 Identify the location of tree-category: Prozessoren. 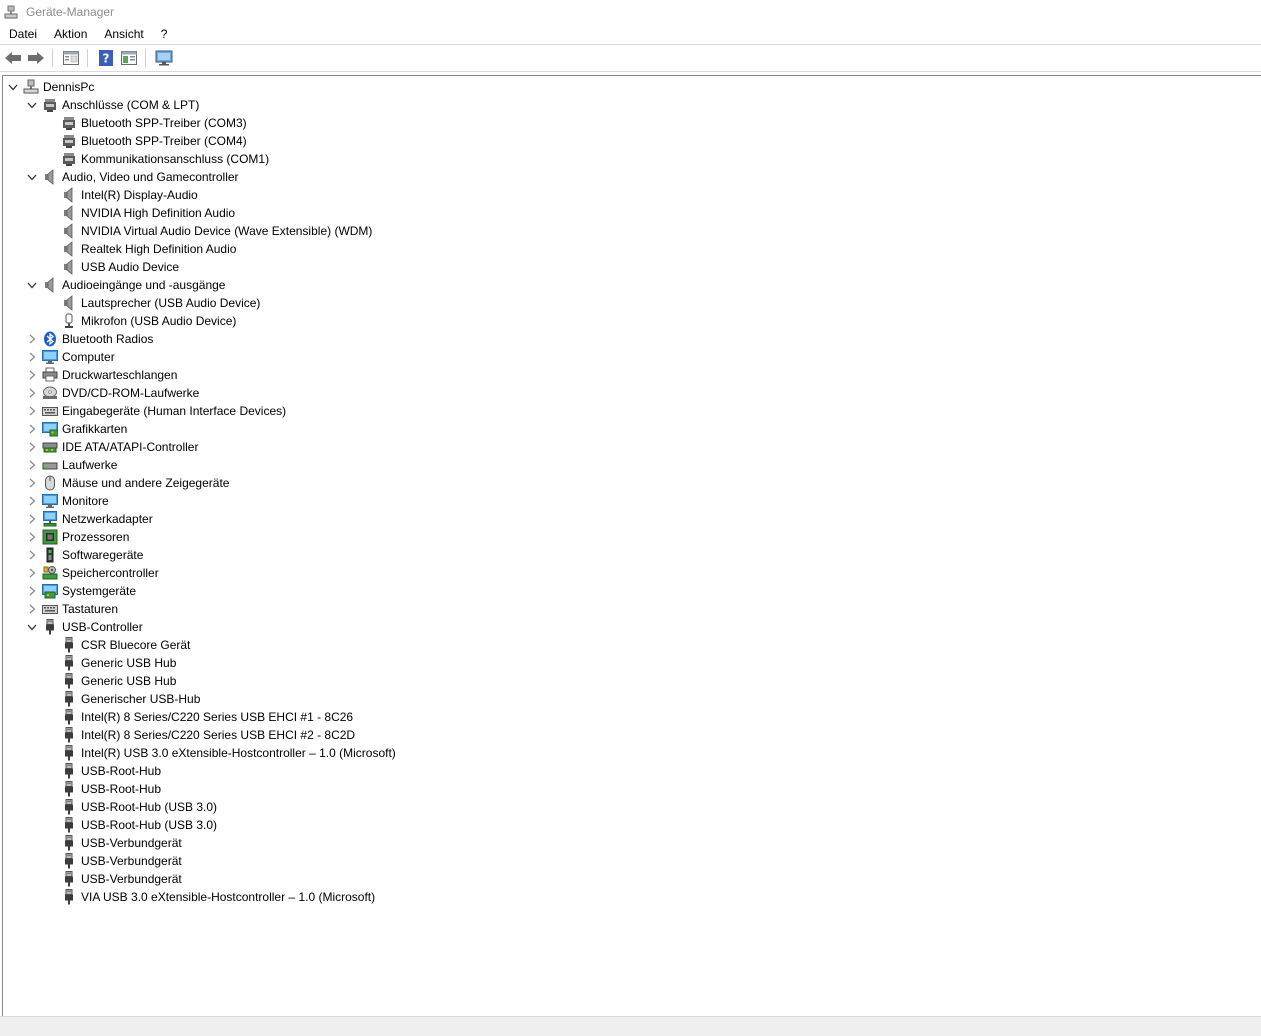
(78, 537).